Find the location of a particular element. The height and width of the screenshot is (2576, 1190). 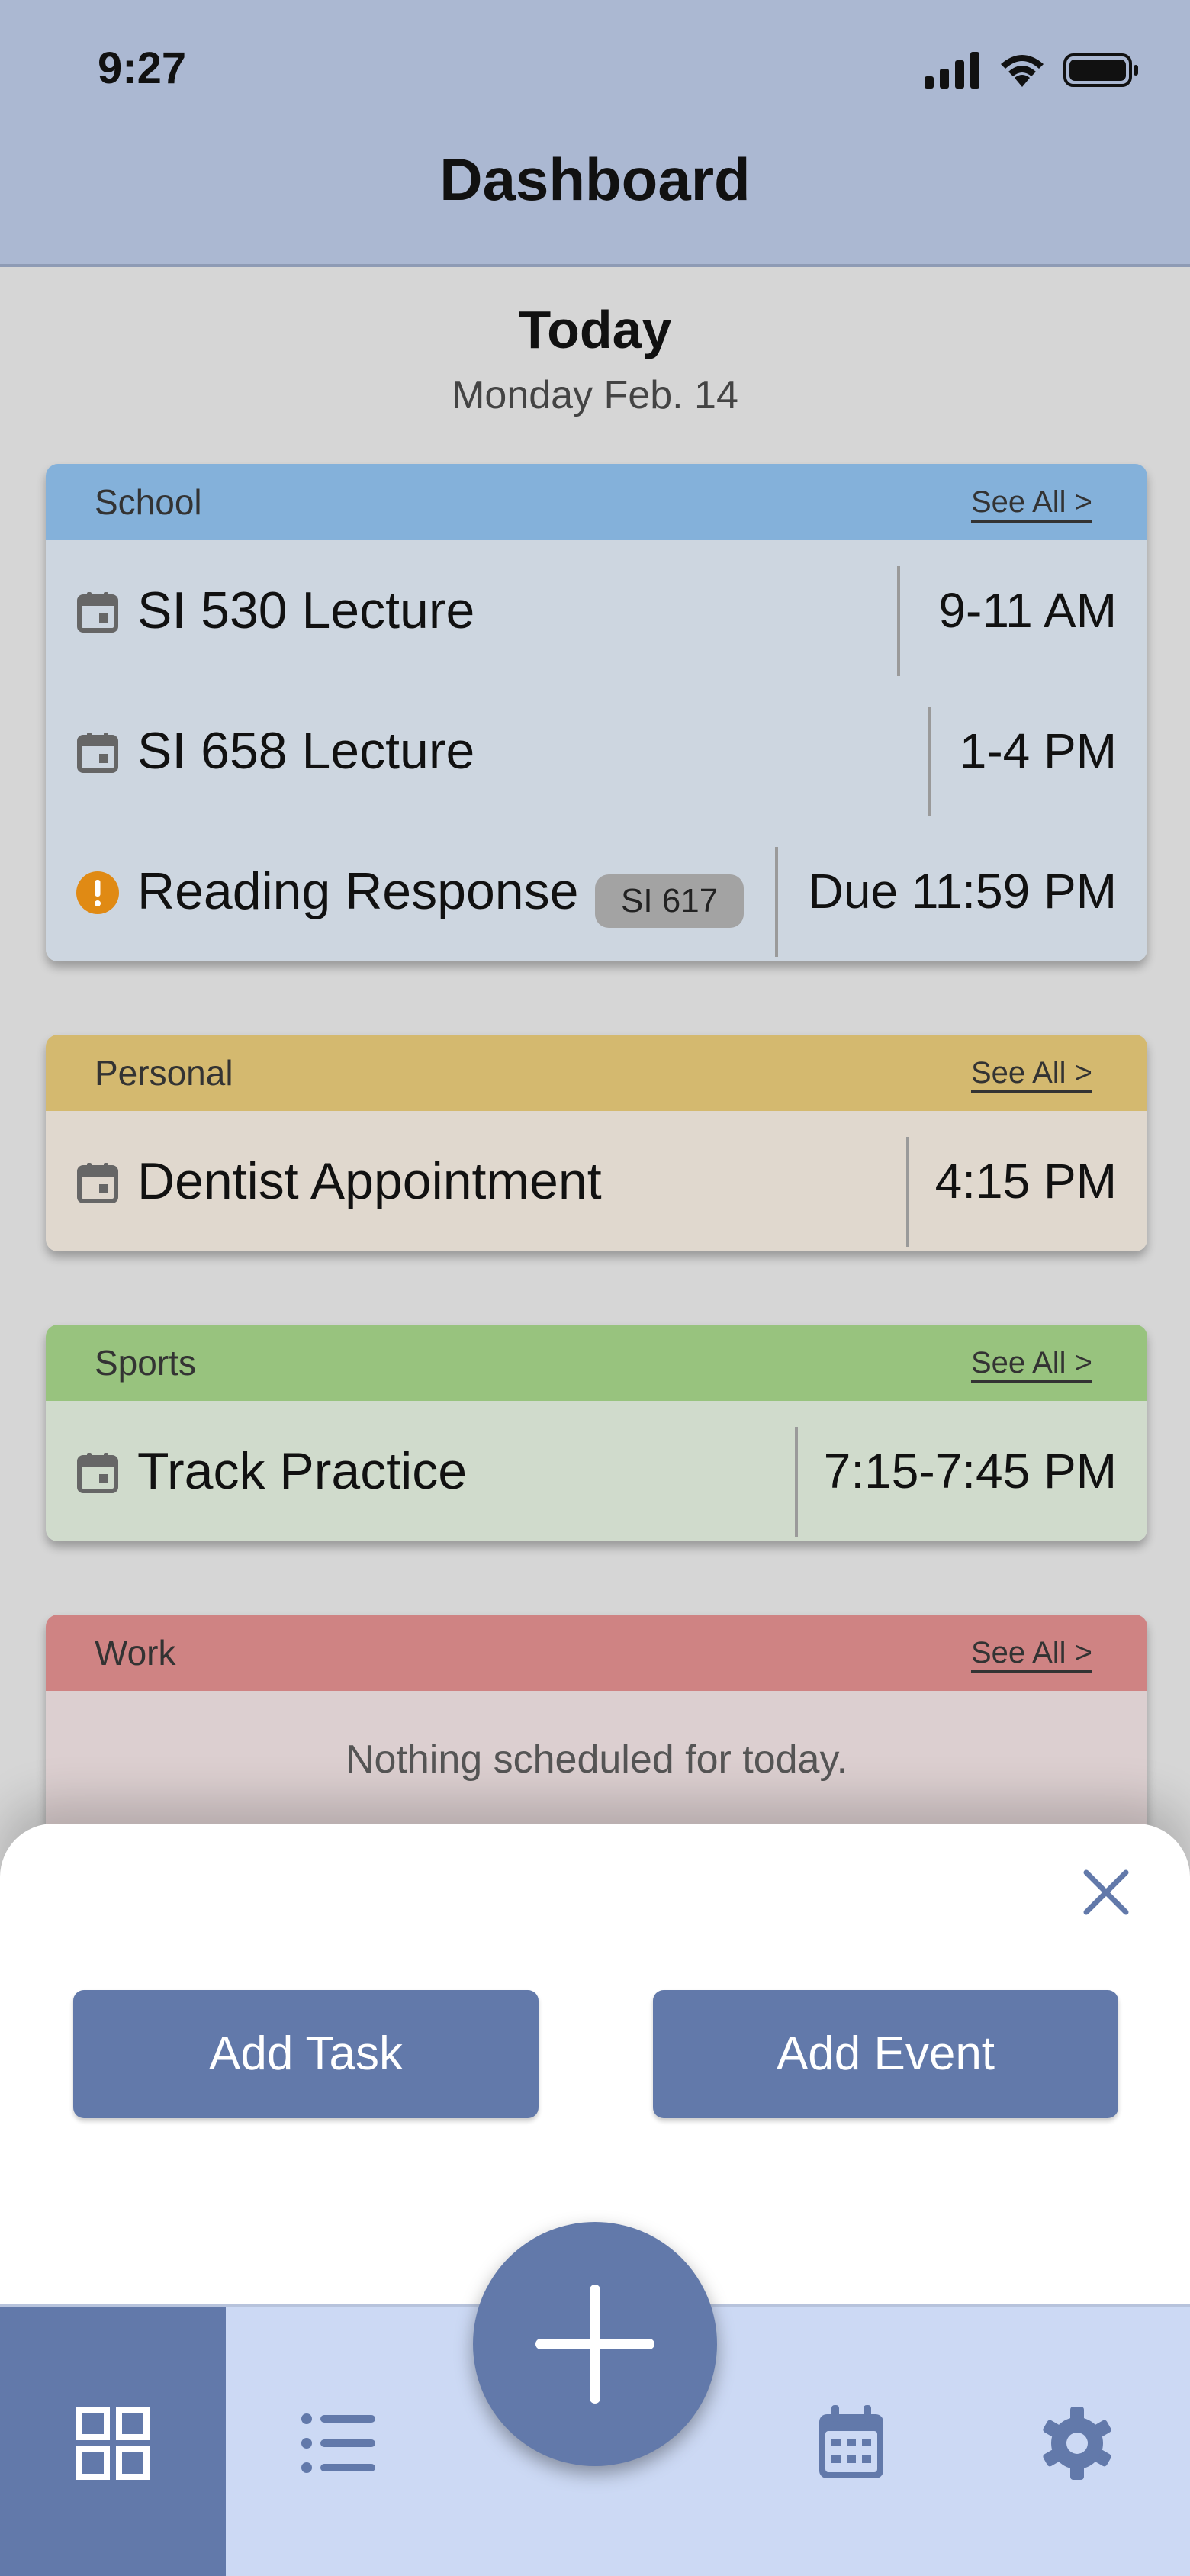

see-all-sports-link: See All > is located at coordinates (1031, 1363).